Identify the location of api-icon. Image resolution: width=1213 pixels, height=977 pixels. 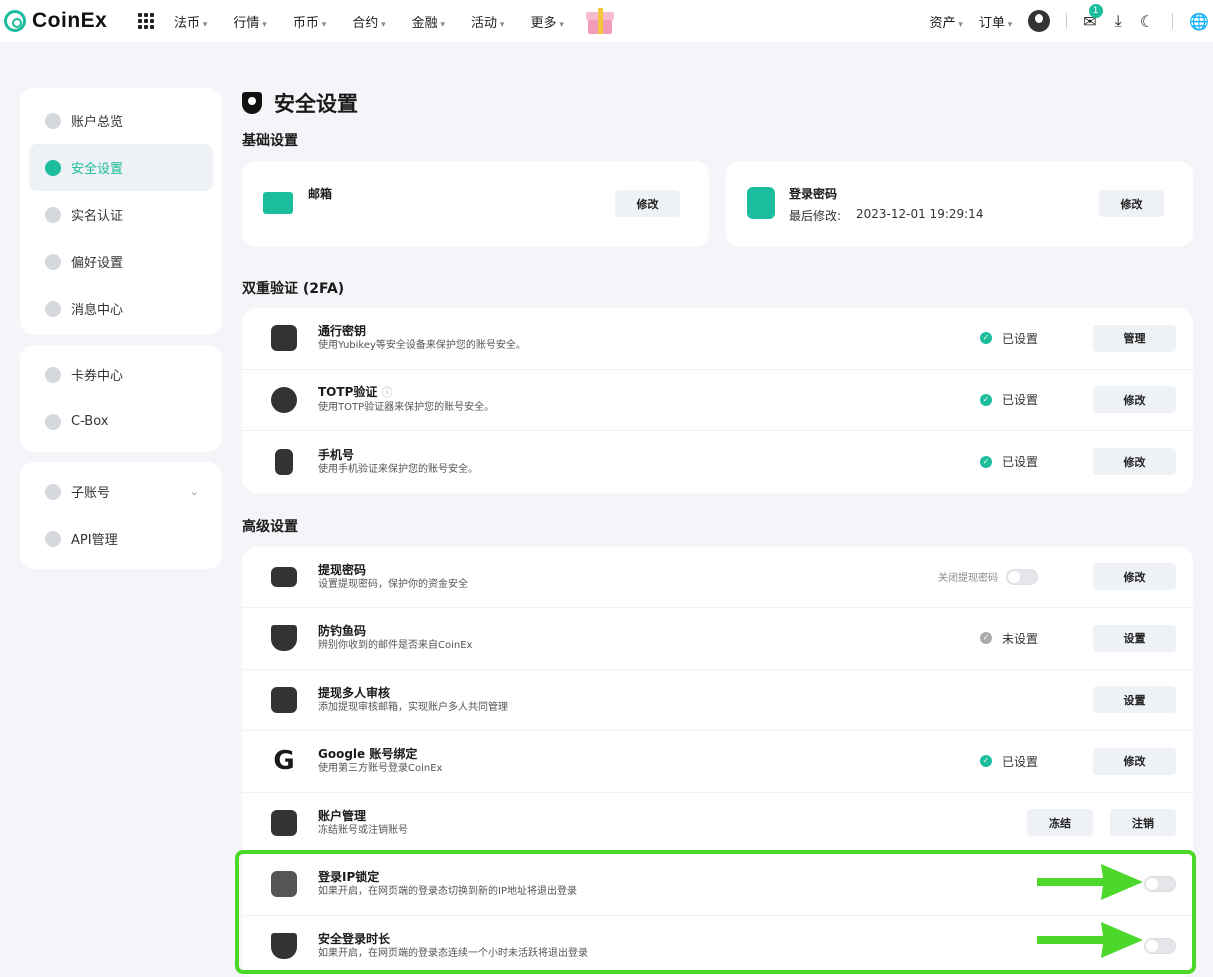
(53, 538).